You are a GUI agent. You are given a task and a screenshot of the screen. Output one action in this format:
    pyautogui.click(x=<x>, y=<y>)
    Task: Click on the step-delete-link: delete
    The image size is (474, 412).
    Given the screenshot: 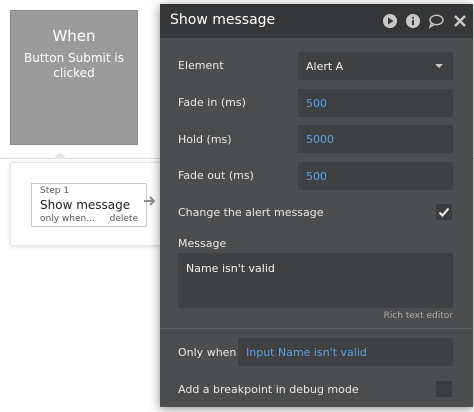 What is the action you would take?
    pyautogui.click(x=124, y=219)
    